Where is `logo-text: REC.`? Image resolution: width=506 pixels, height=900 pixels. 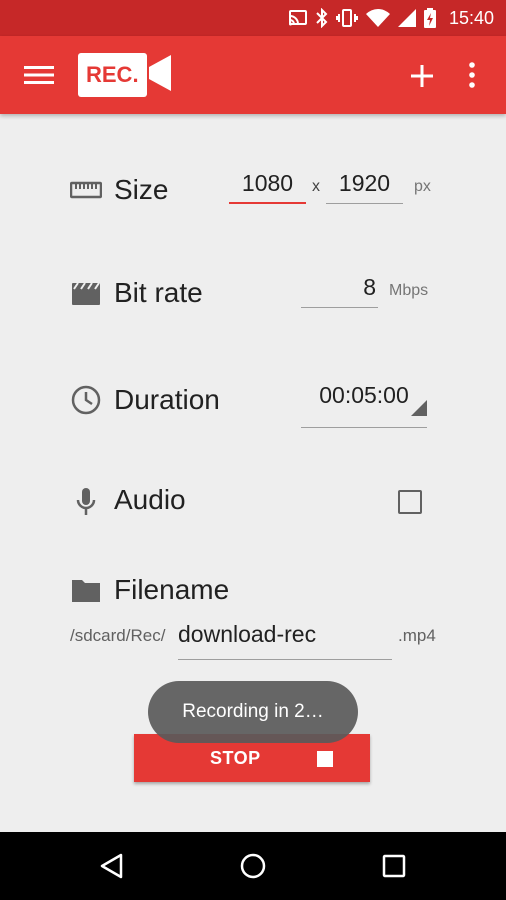 logo-text: REC. is located at coordinates (112, 75).